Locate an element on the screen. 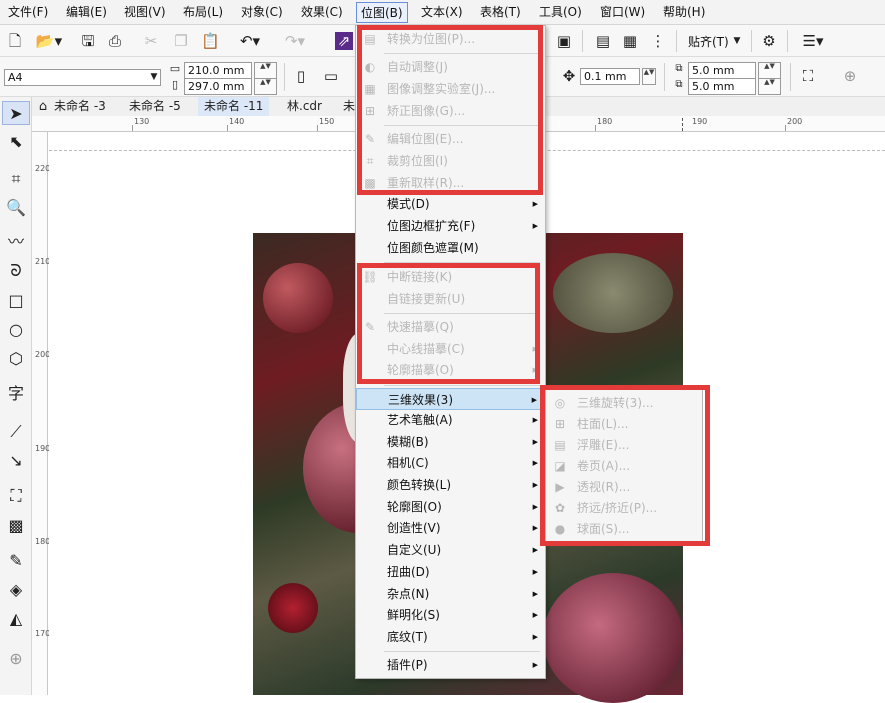 This screenshot has width=885, height=703. page-height-stepper: ▲▼ is located at coordinates (265, 86).